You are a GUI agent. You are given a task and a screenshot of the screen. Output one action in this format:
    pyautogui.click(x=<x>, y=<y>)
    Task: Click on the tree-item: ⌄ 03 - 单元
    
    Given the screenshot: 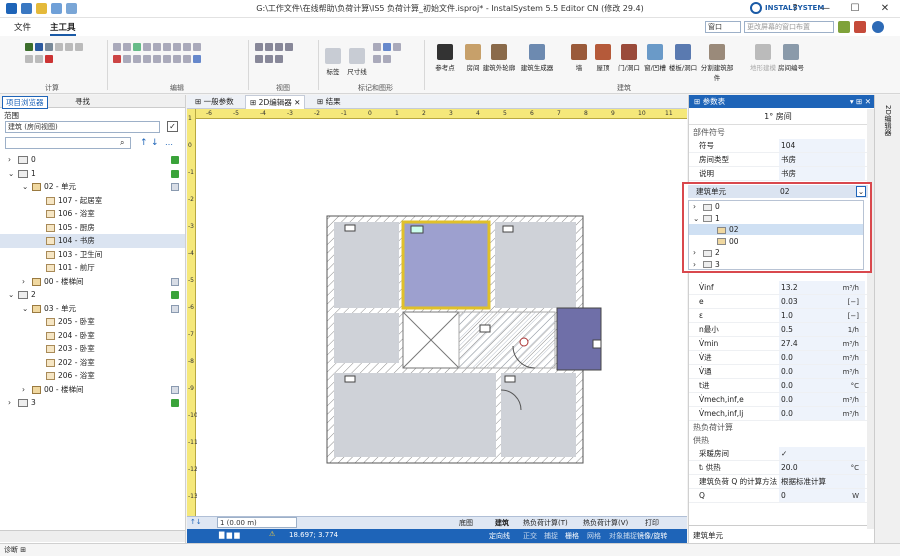 What is the action you would take?
    pyautogui.click(x=92, y=309)
    